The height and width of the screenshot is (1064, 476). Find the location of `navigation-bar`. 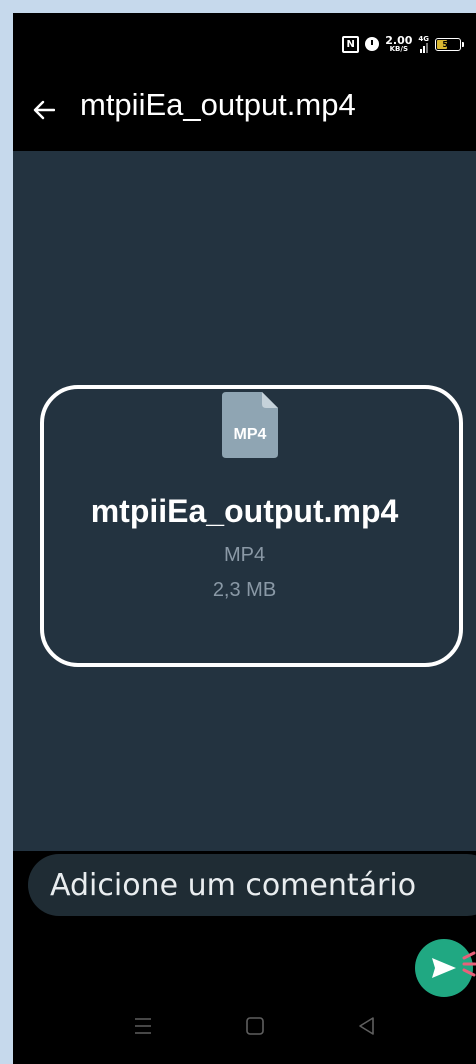

navigation-bar is located at coordinates (244, 1031).